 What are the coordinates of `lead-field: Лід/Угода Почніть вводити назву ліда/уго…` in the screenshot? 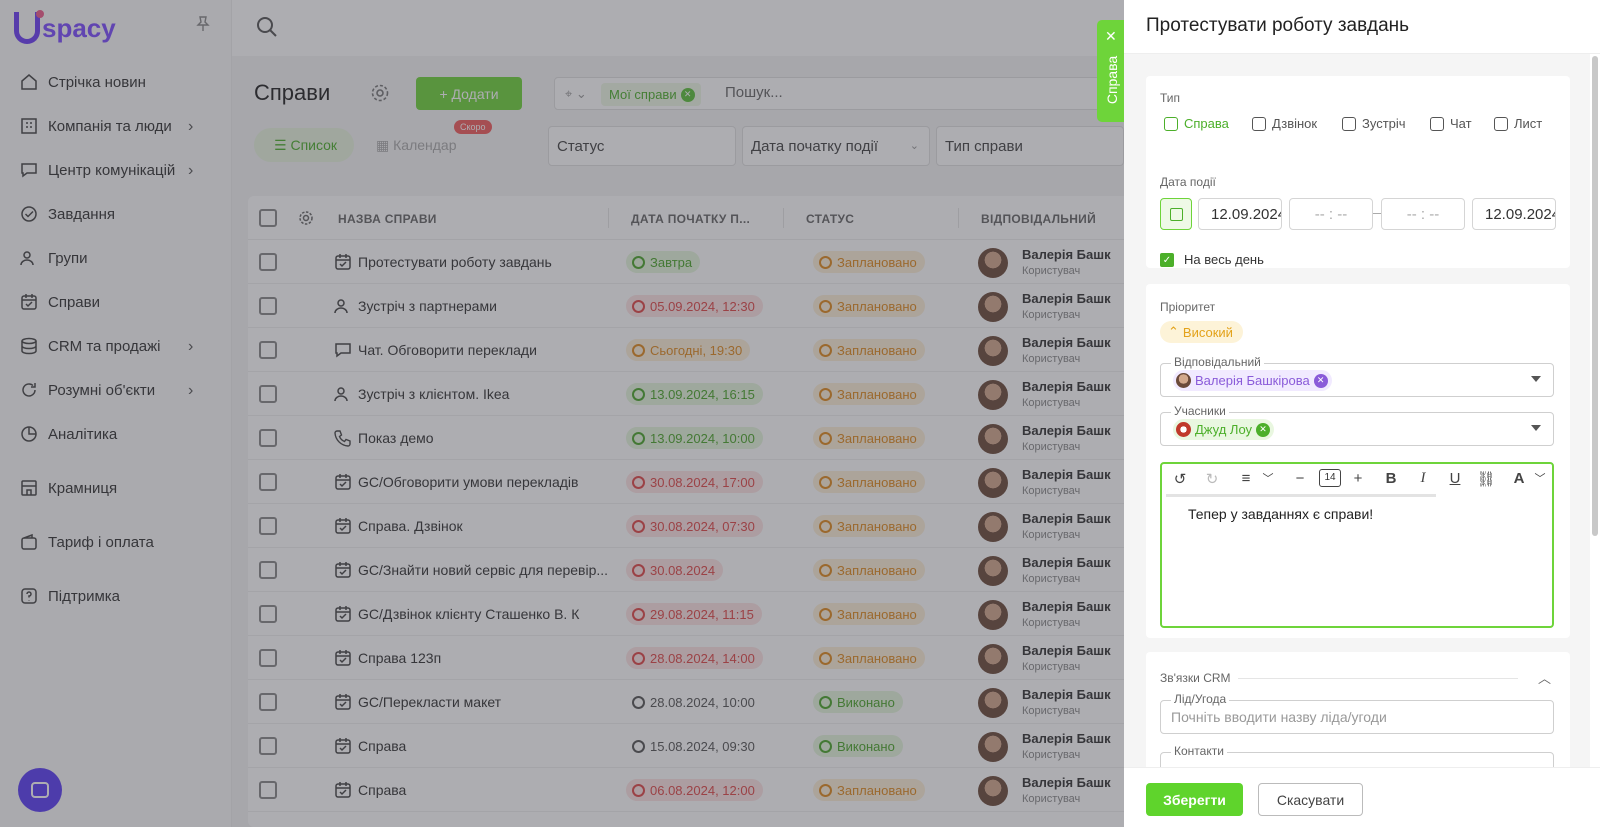 It's located at (1357, 713).